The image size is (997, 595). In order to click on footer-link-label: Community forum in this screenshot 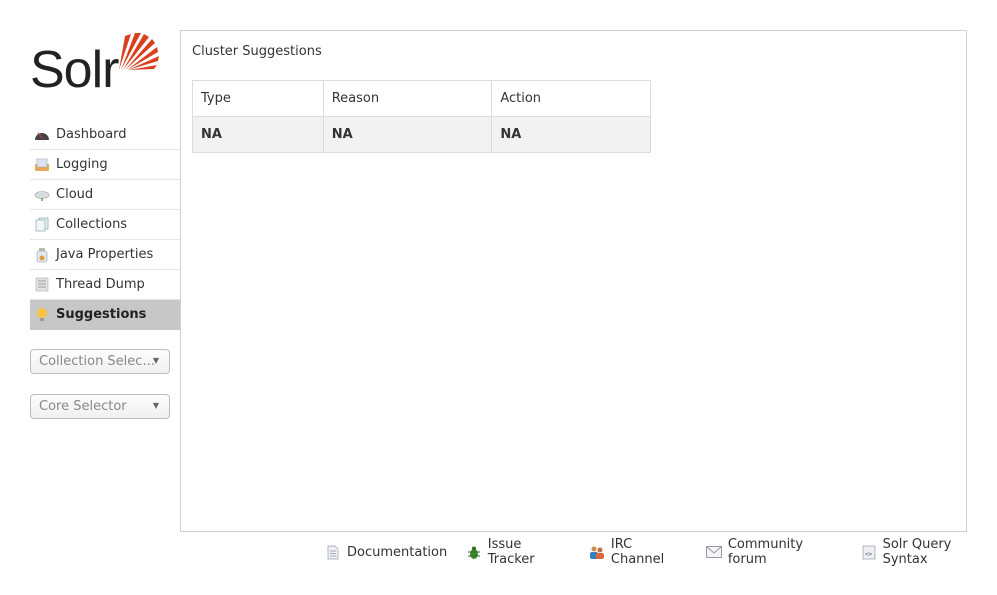, I will do `click(765, 552)`.